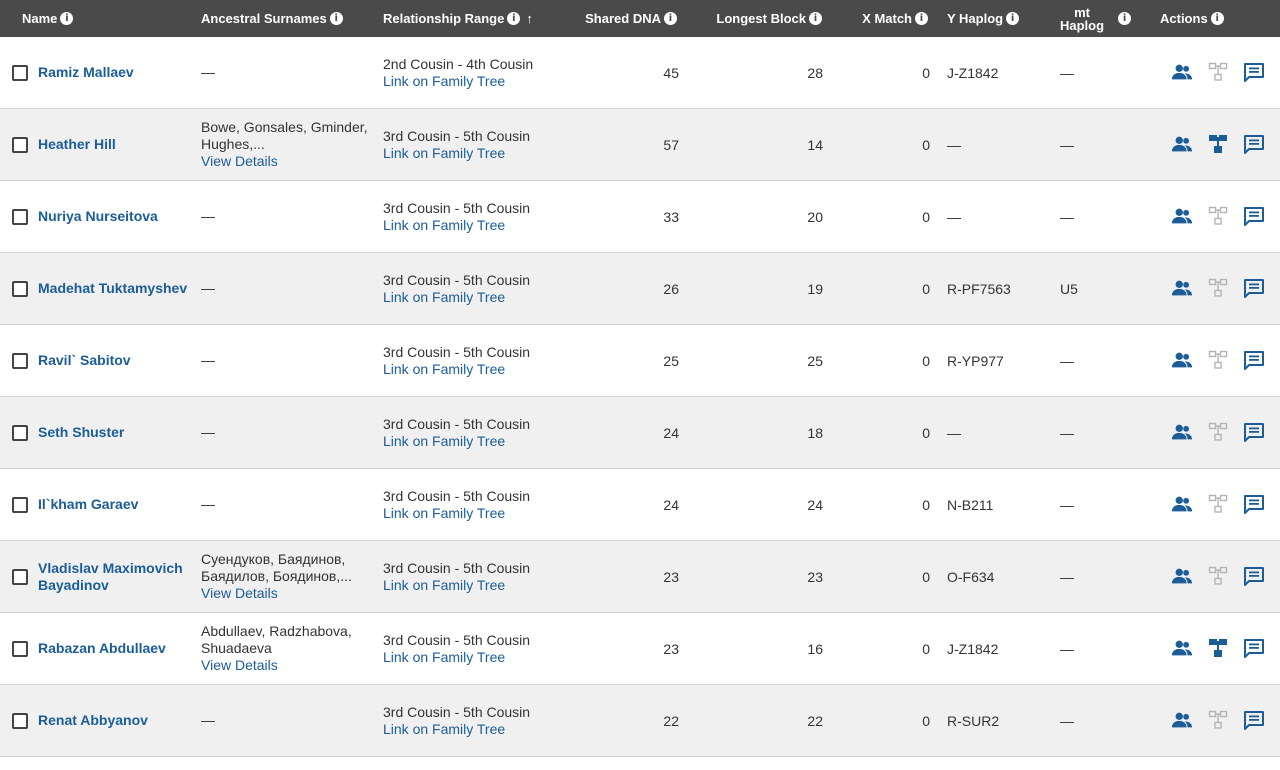  What do you see at coordinates (113, 720) in the screenshot?
I see `match-name-link: Renat Abbyanov` at bounding box center [113, 720].